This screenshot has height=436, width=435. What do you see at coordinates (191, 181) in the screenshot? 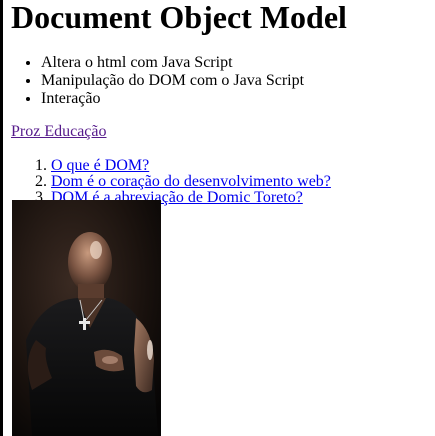
I see `question-link-dom-heart-of-web: Dom é o coração do desenvolvimento web?` at bounding box center [191, 181].